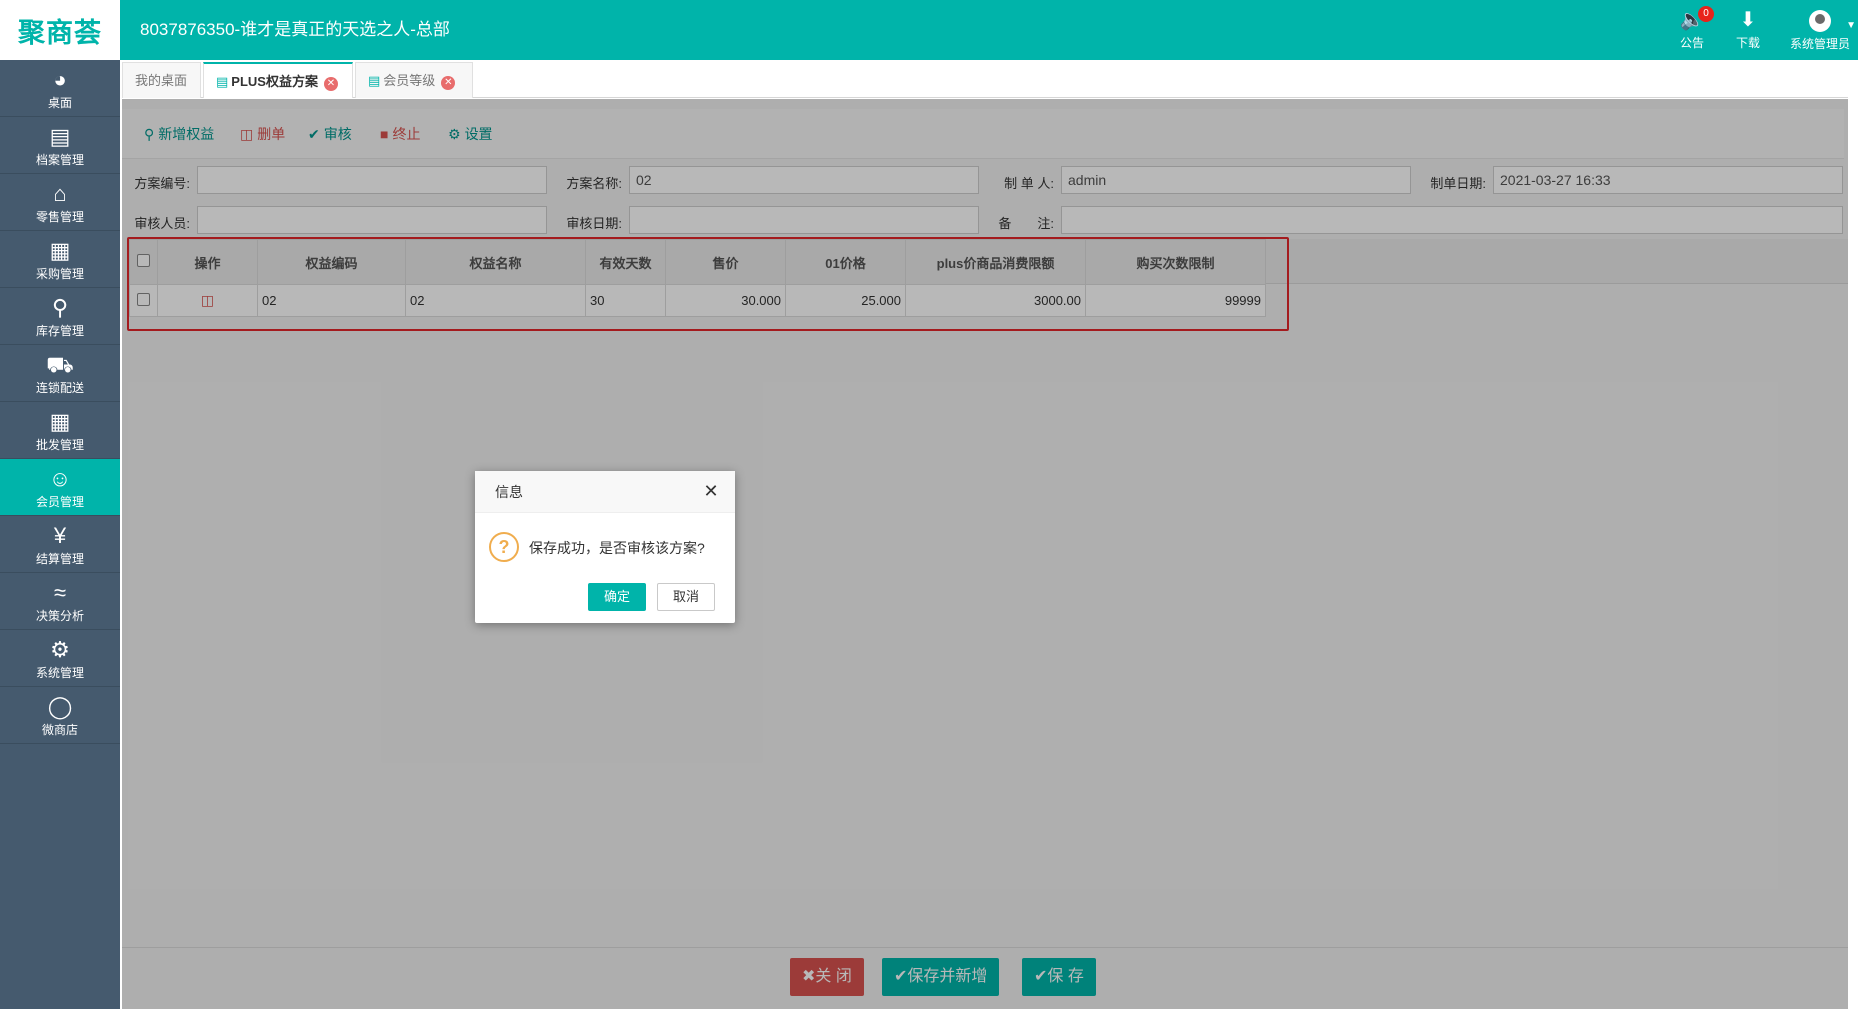 The height and width of the screenshot is (1009, 1858). I want to click on sidebar-item-desktop: ◕ 桌面, so click(60, 88).